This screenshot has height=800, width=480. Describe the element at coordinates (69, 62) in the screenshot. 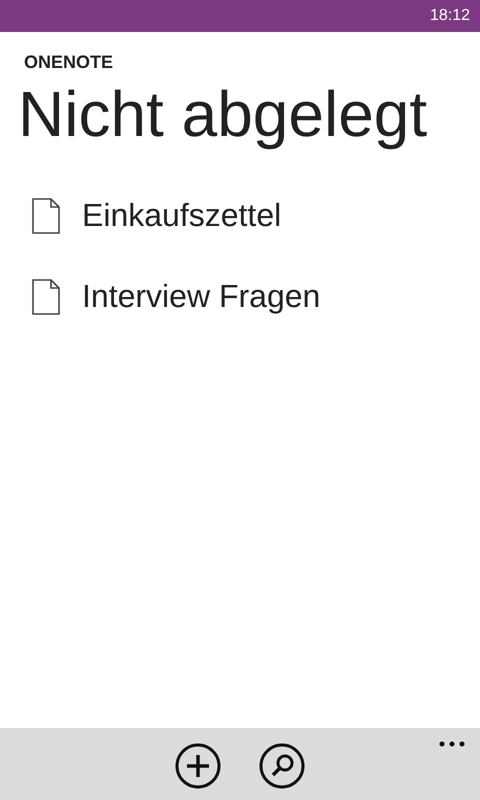

I see `app-name: ONENOTE` at that location.